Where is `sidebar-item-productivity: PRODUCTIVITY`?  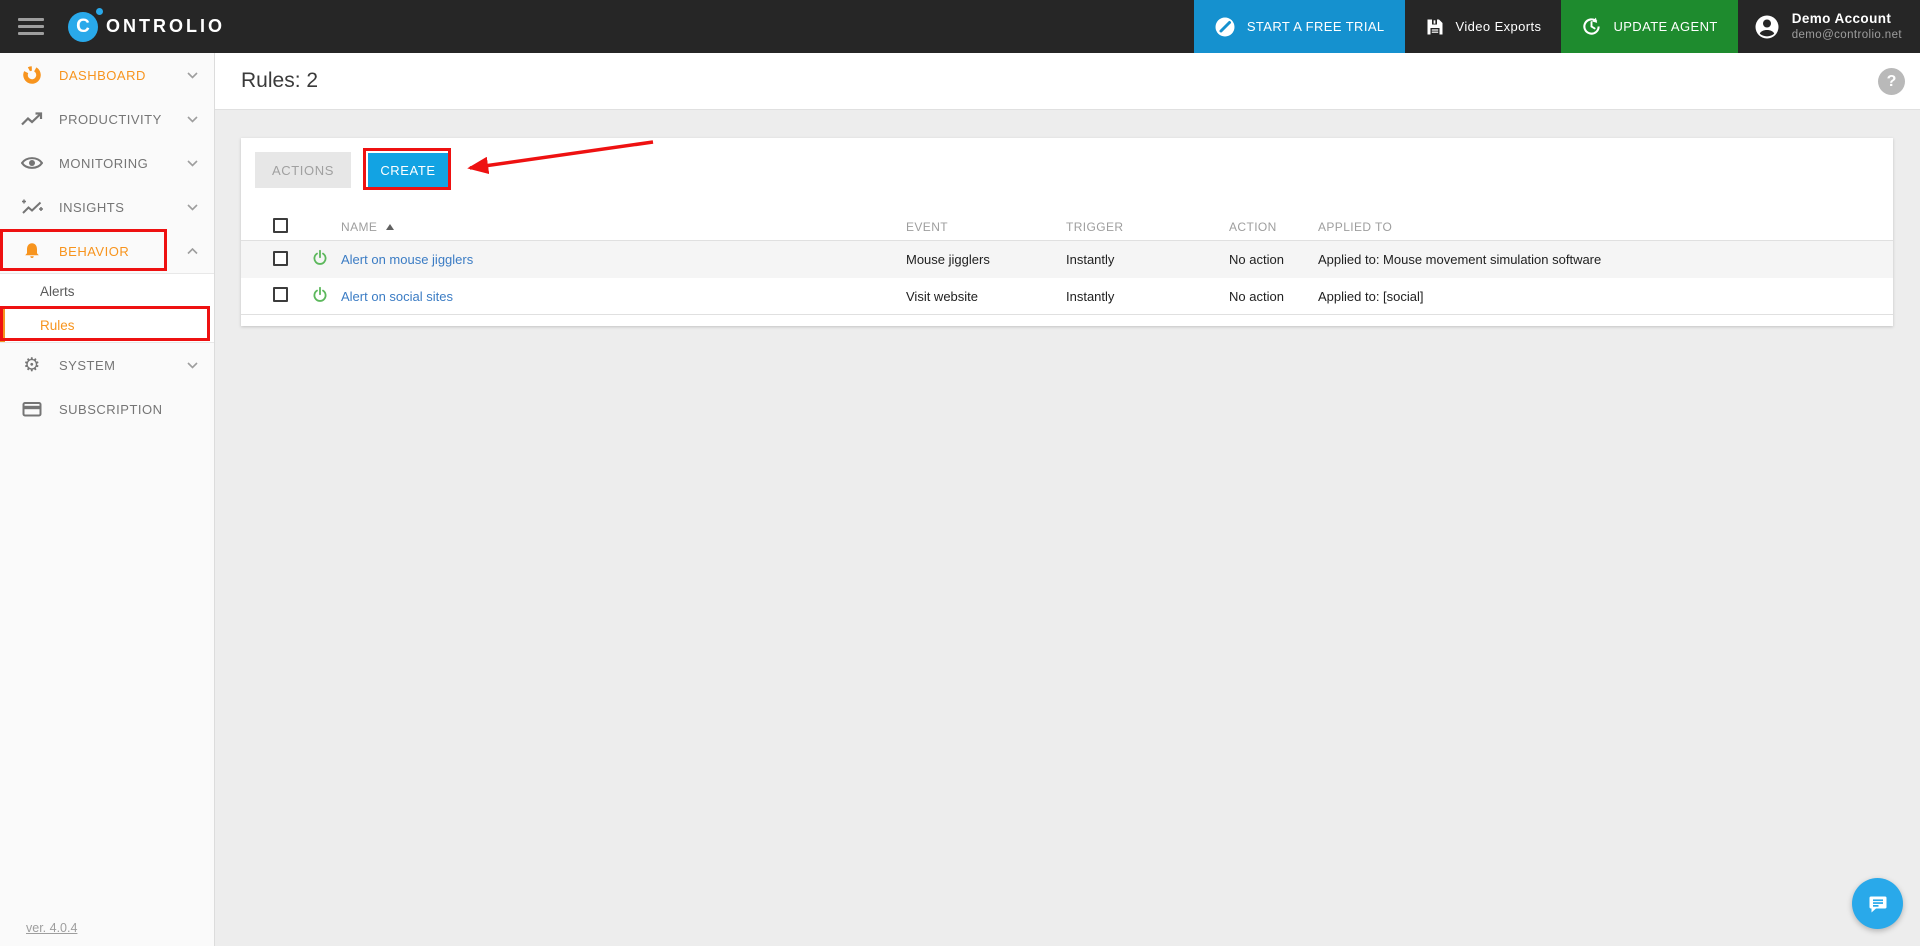 sidebar-item-productivity: PRODUCTIVITY is located at coordinates (107, 119).